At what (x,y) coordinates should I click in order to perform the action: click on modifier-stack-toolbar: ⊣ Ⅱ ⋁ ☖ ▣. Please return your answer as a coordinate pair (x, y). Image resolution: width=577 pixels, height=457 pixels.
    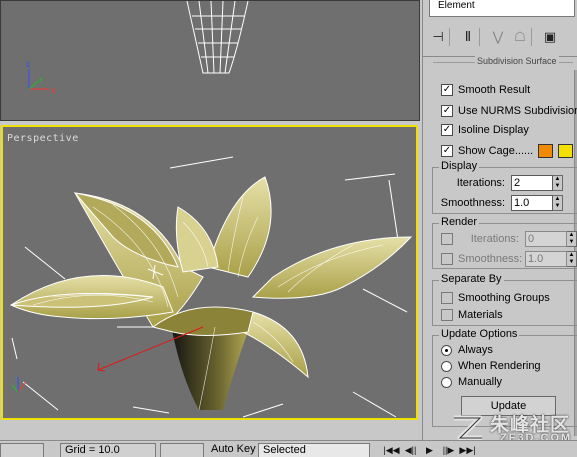
    Looking at the image, I should click on (502, 37).